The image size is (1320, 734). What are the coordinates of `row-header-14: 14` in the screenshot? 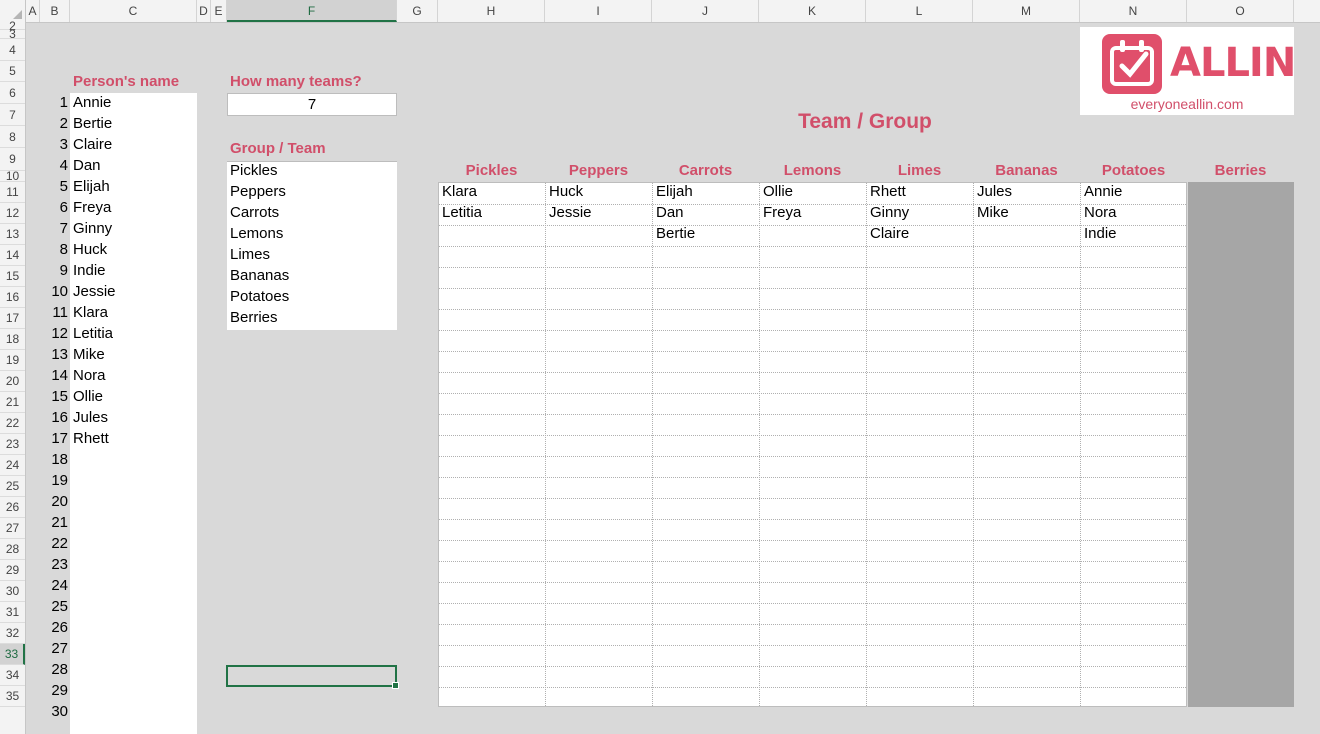 It's located at (12, 255).